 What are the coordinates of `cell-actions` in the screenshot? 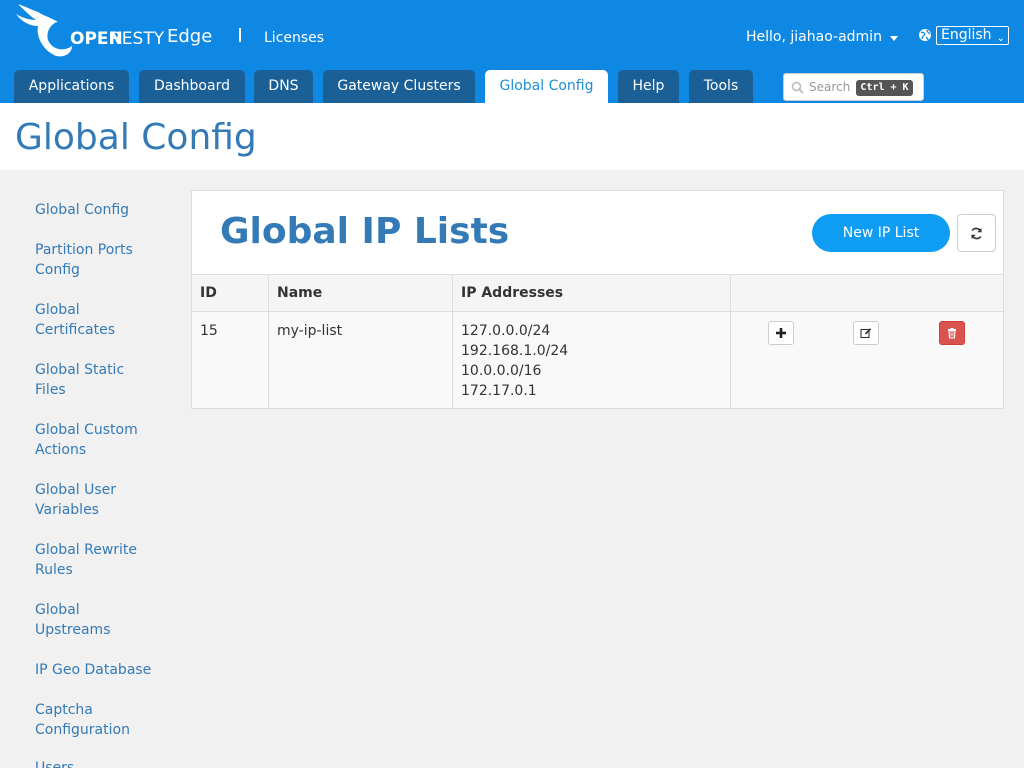 It's located at (867, 360).